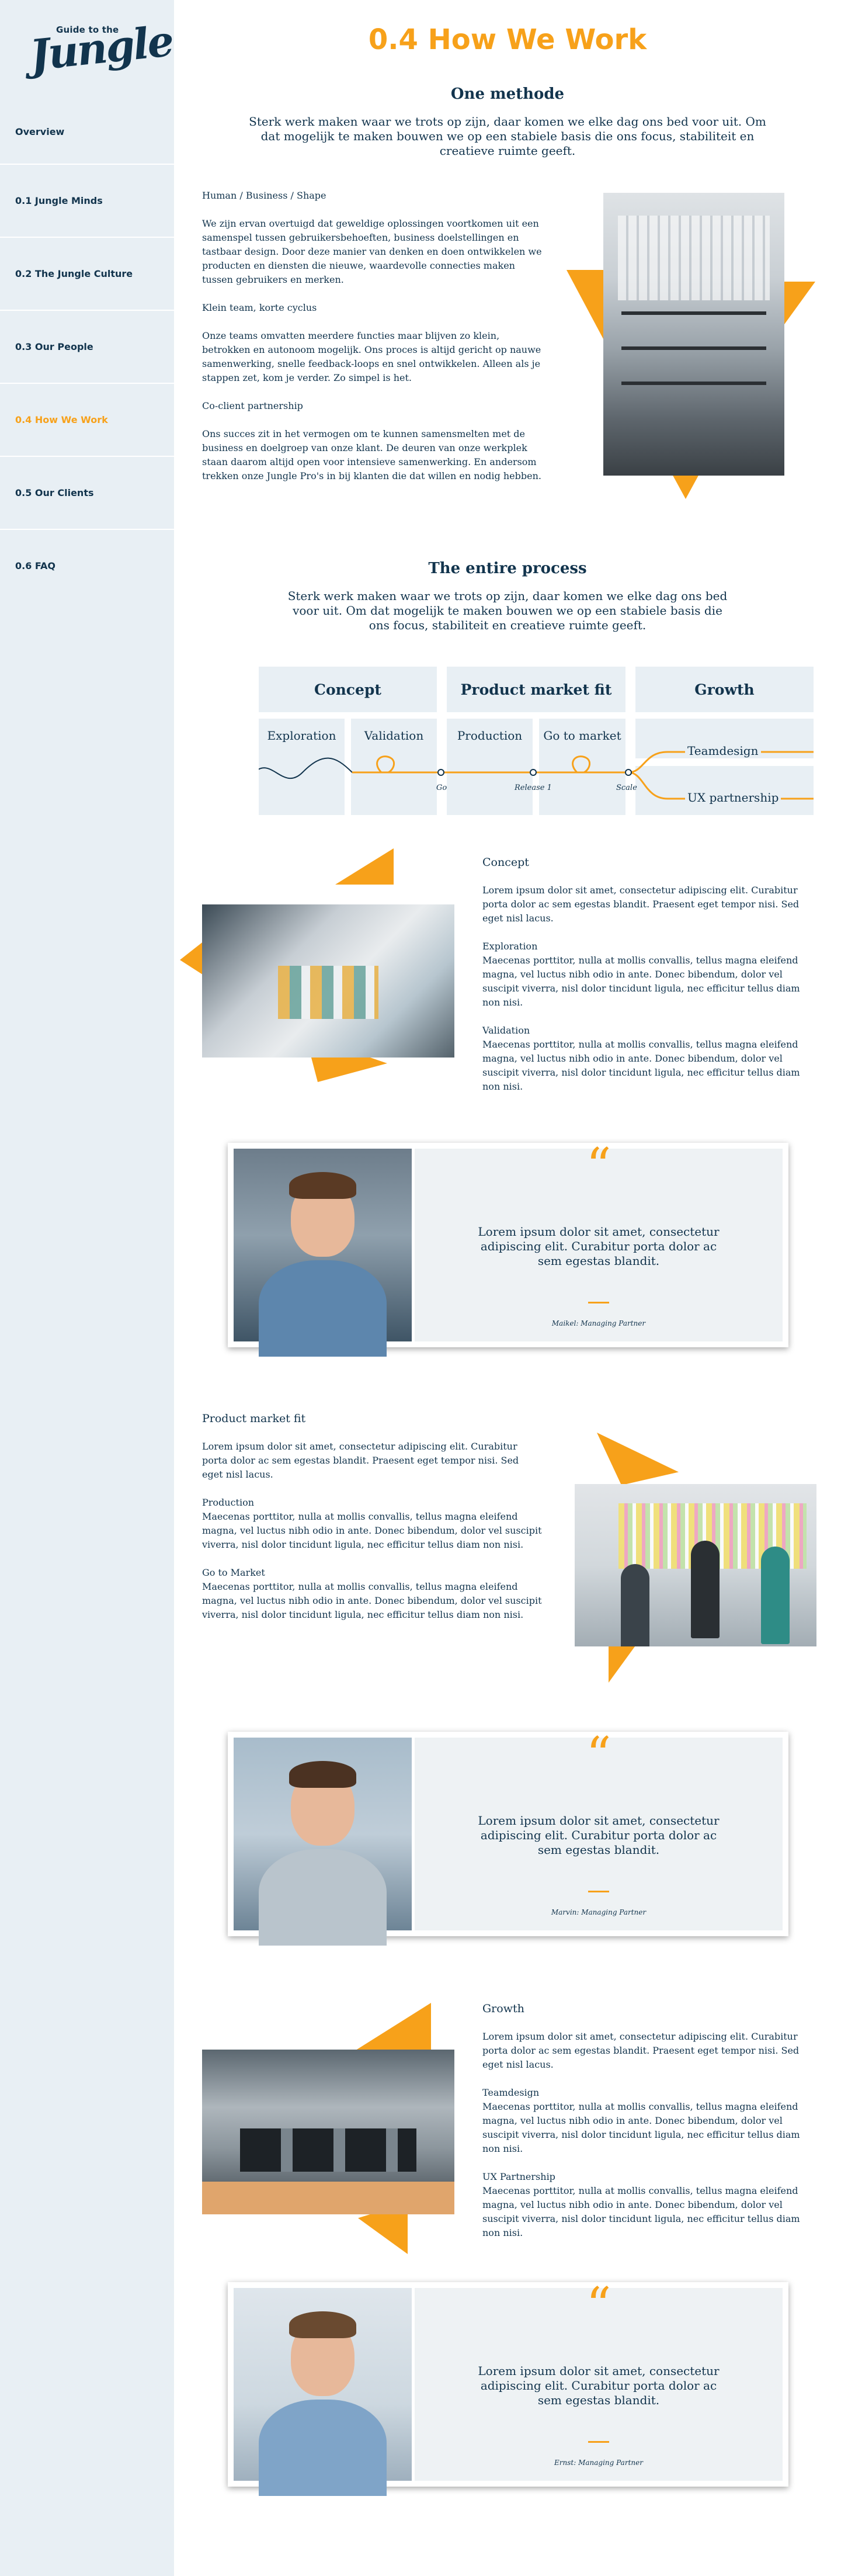  I want to click on logo-wordmark: Jungle, so click(101, 48).